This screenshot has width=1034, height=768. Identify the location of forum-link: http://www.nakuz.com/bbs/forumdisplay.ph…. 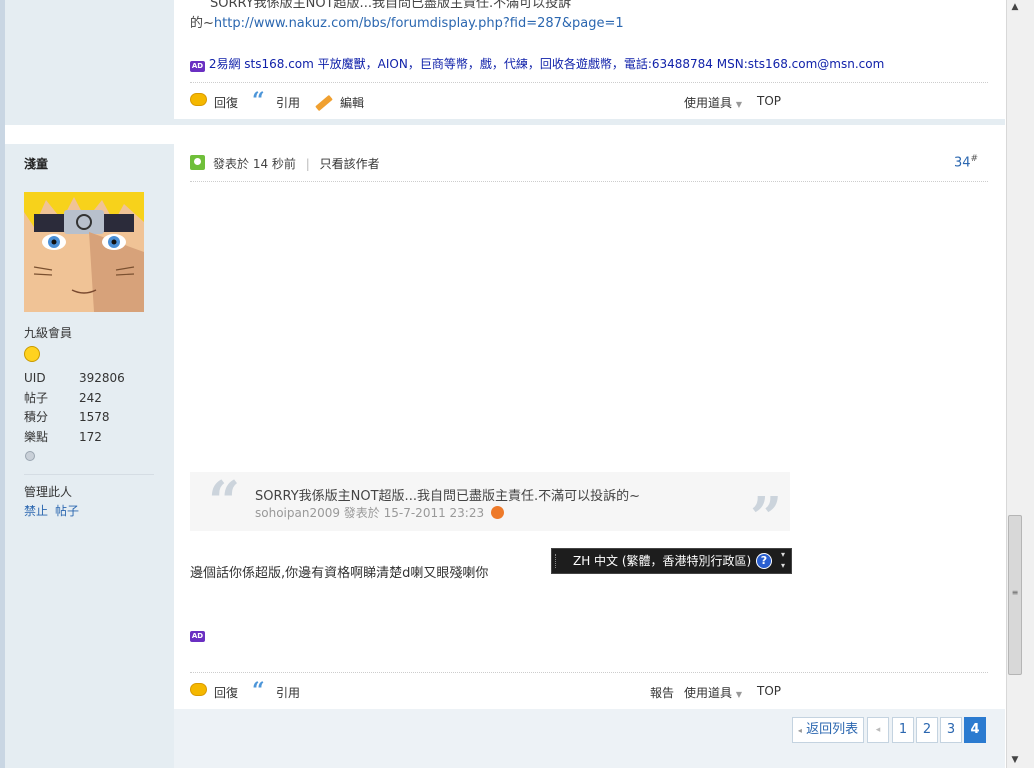
(419, 23).